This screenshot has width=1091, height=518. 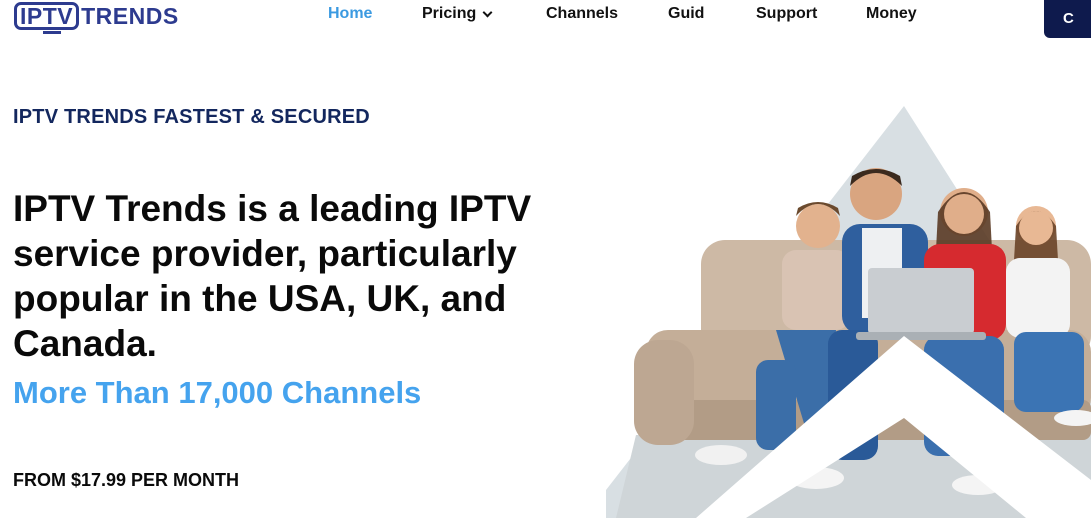 What do you see at coordinates (891, 14) in the screenshot?
I see `nav-money: Money` at bounding box center [891, 14].